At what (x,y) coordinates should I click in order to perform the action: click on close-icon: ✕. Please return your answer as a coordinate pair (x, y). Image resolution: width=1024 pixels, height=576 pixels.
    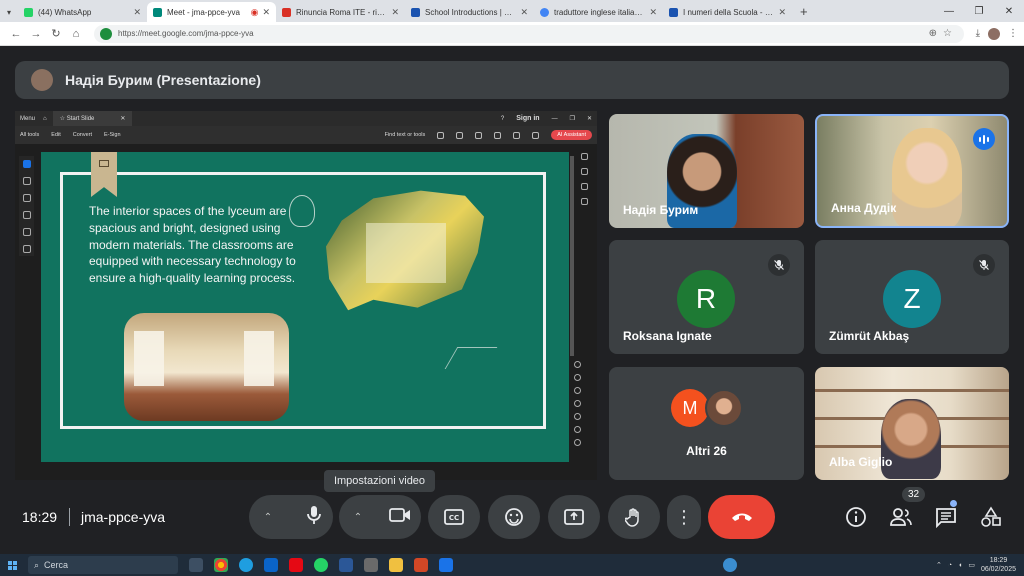
    Looking at the image, I should click on (122, 118).